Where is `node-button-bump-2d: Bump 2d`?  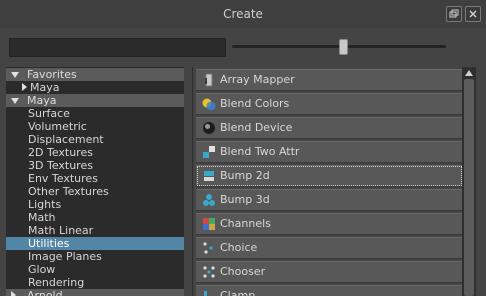
node-button-bump-2d: Bump 2d is located at coordinates (329, 176).